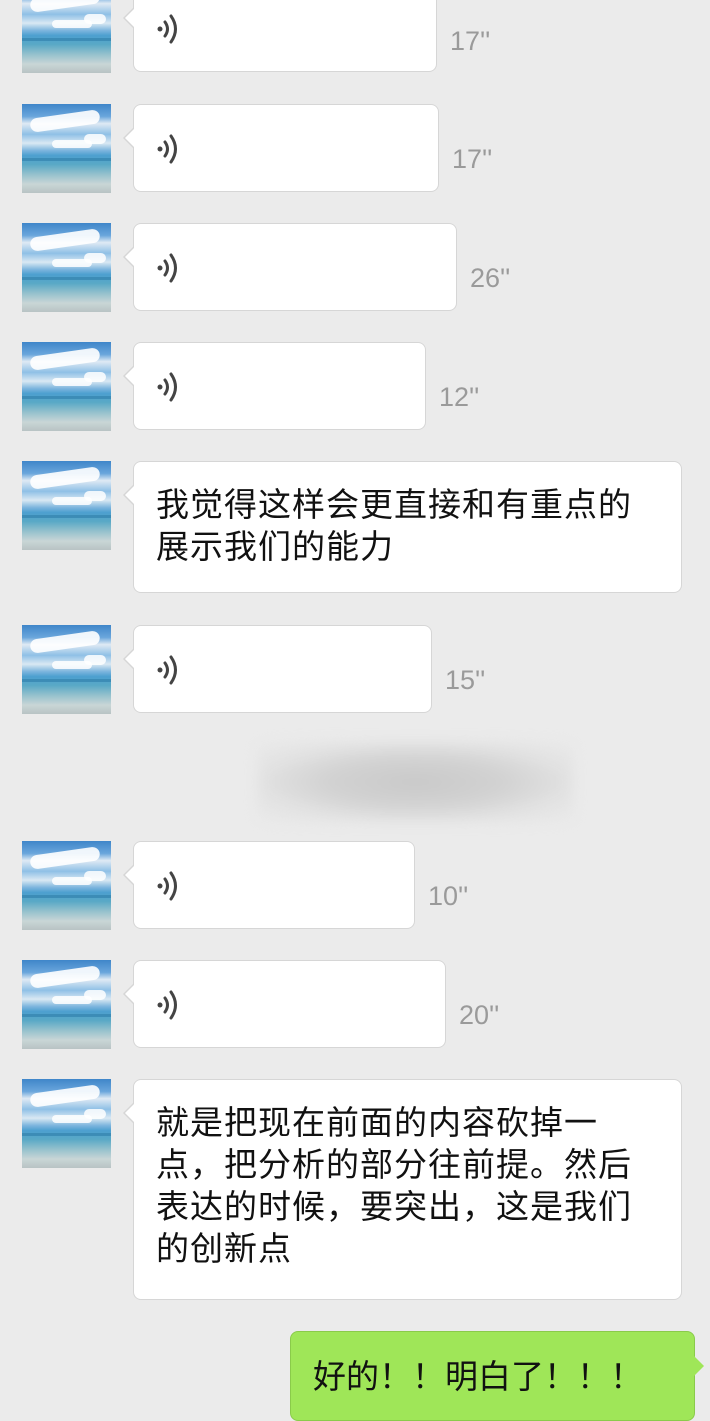 The width and height of the screenshot is (710, 1421). What do you see at coordinates (275, 546) in the screenshot?
I see `message-line: 展示我们的能力` at bounding box center [275, 546].